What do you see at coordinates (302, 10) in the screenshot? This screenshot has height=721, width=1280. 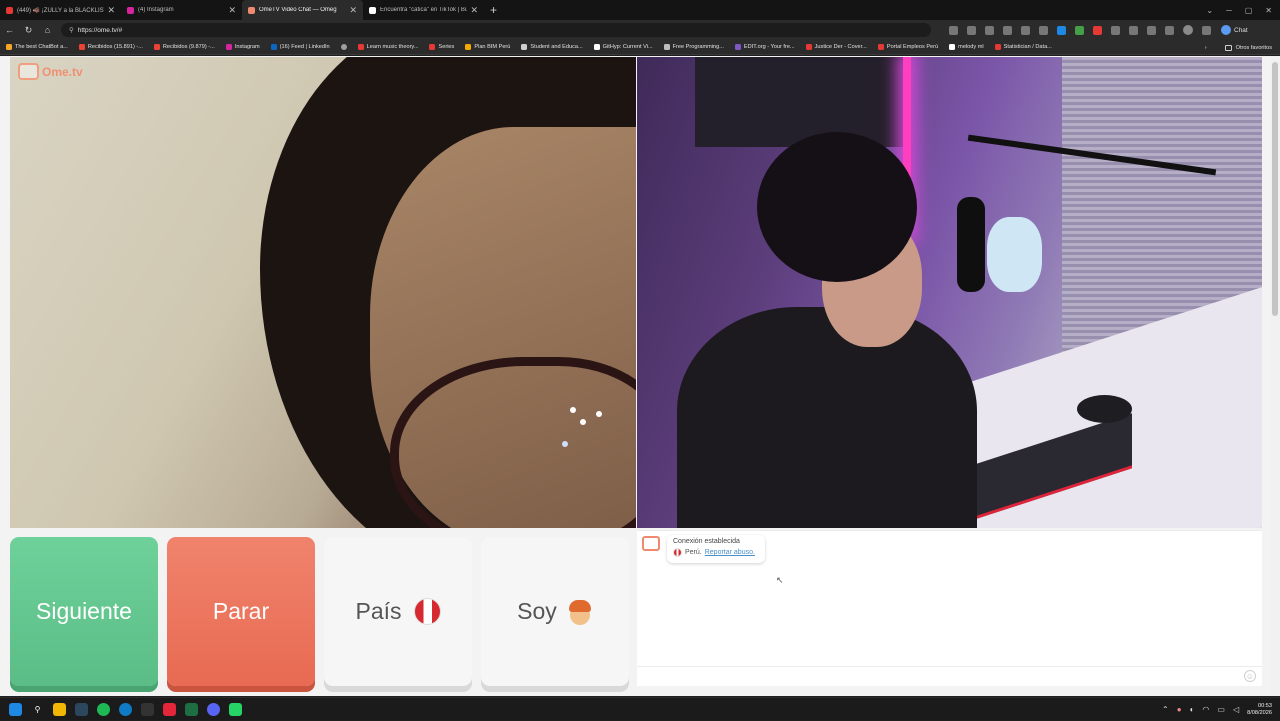 I see `browser-tab-ometv: OmeTV Video Chat — Omeg ✕` at bounding box center [302, 10].